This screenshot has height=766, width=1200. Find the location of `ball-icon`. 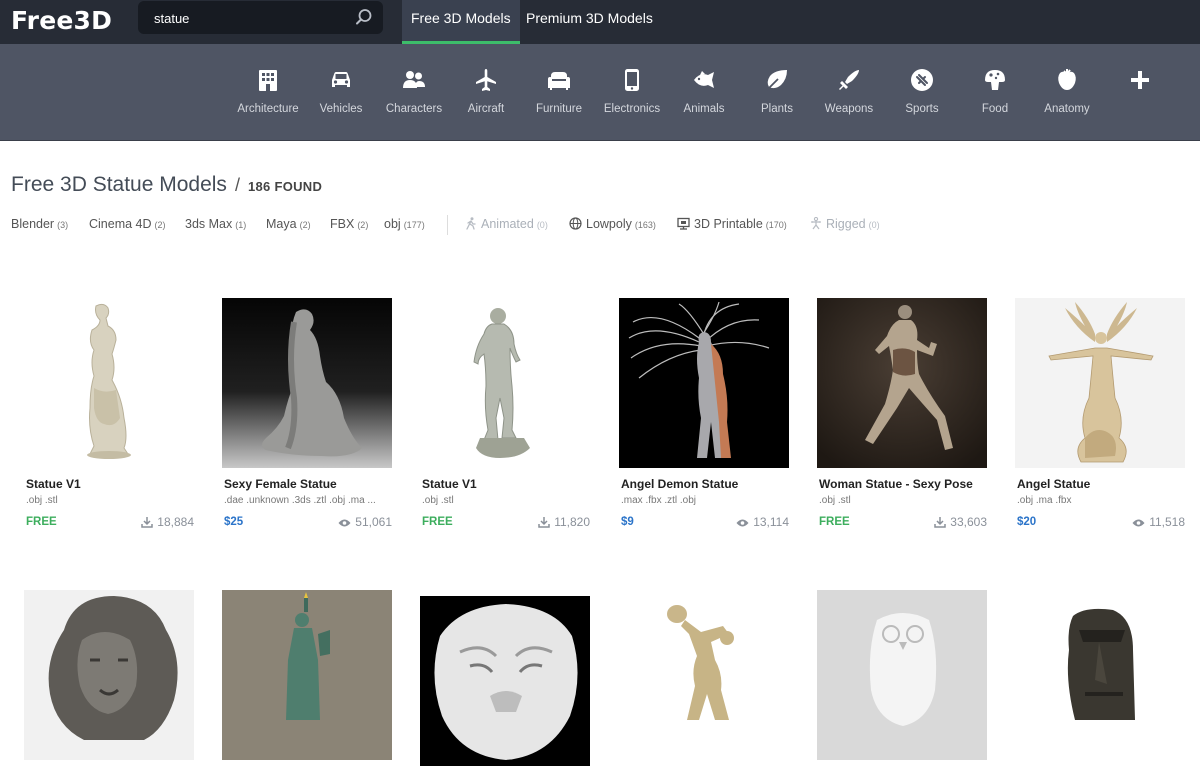

ball-icon is located at coordinates (922, 80).